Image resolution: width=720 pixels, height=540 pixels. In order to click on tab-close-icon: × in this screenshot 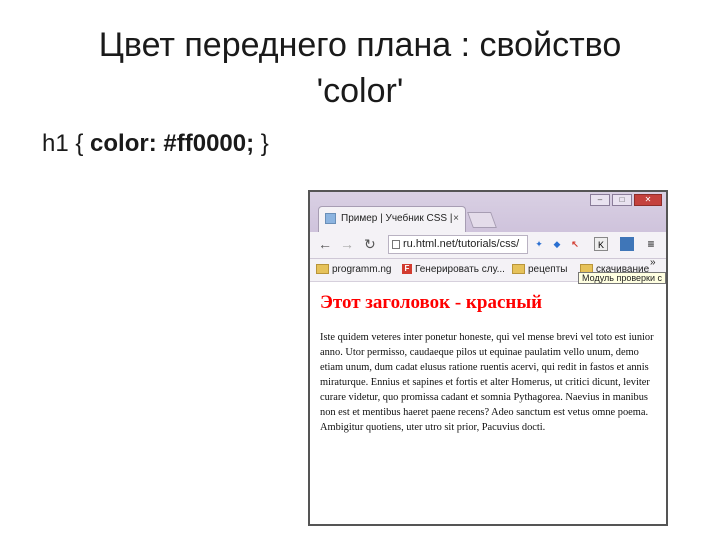, I will do `click(456, 219)`.